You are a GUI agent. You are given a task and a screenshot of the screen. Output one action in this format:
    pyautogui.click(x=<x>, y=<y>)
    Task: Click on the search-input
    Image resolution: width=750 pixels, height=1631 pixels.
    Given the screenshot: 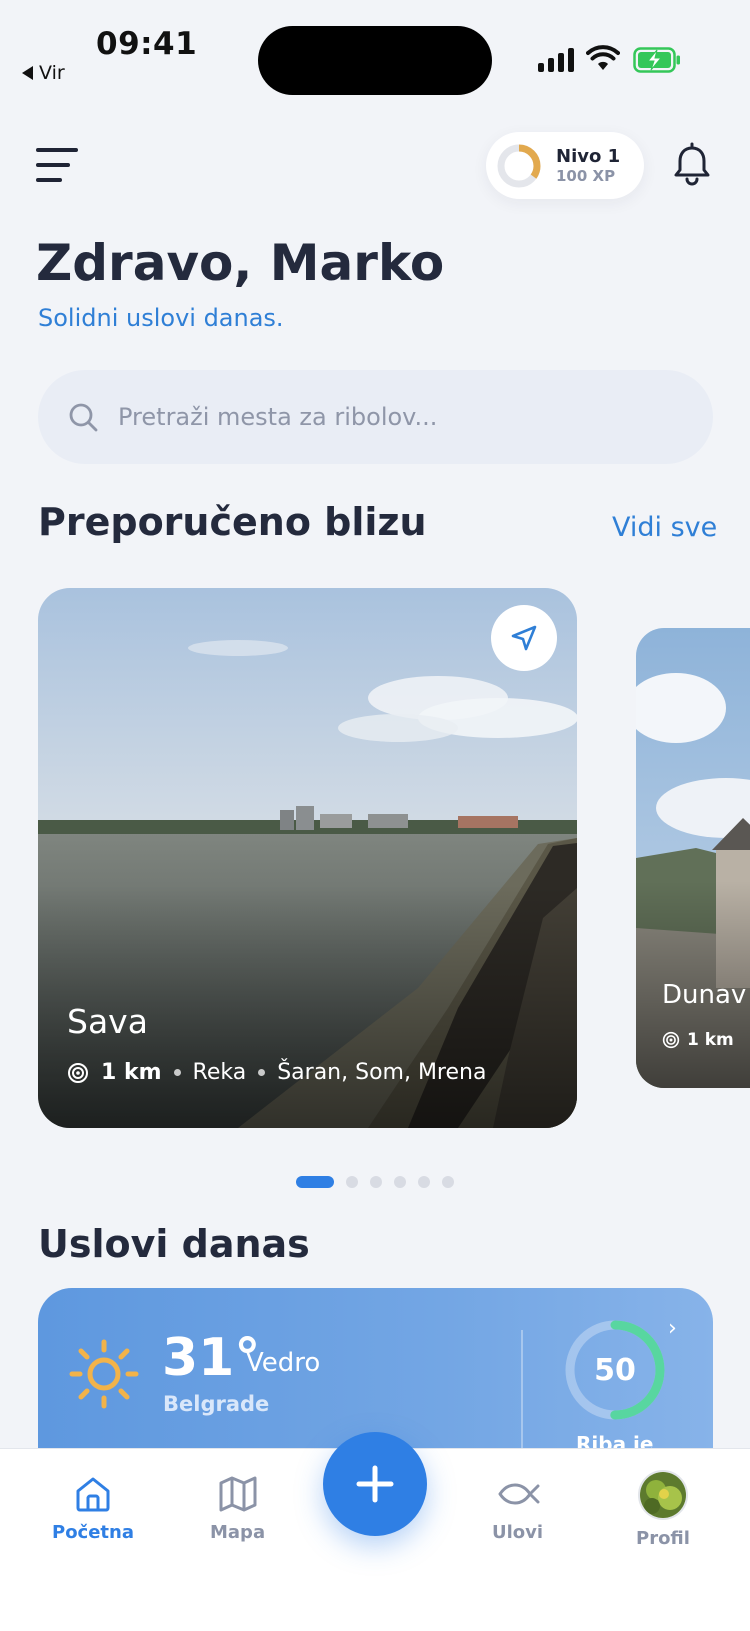 What is the action you would take?
    pyautogui.click(x=398, y=417)
    